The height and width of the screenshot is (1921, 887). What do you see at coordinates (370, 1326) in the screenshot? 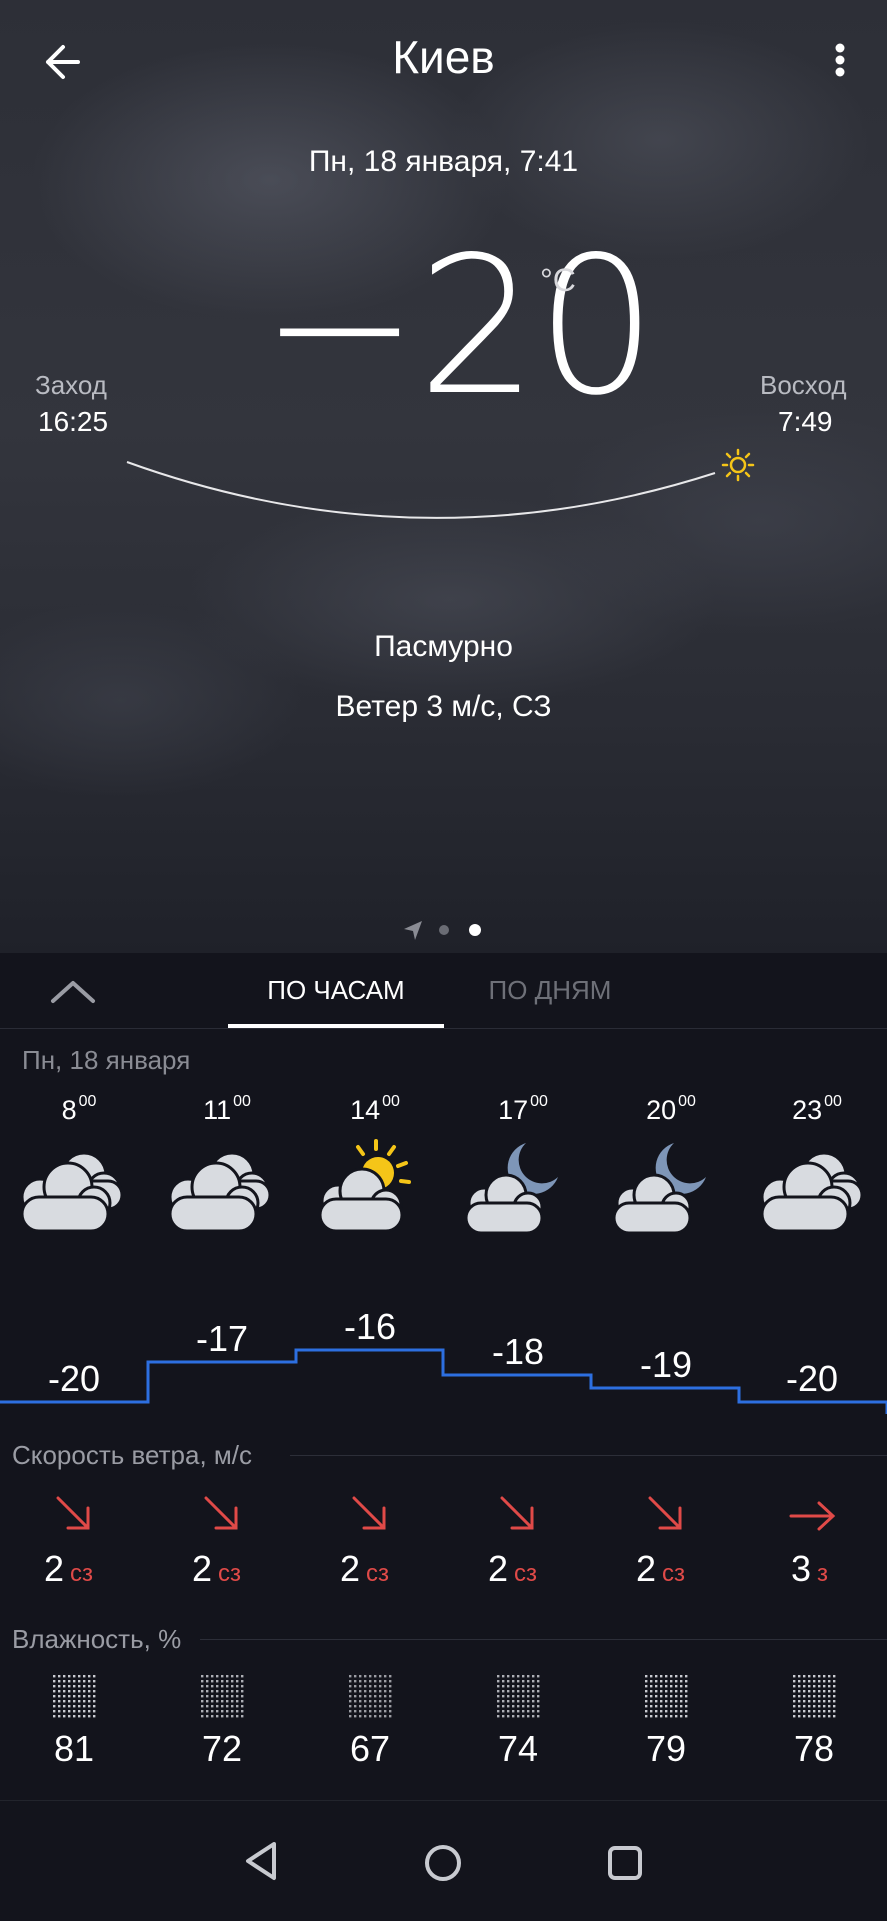
I see `hour-temperature: -16` at bounding box center [370, 1326].